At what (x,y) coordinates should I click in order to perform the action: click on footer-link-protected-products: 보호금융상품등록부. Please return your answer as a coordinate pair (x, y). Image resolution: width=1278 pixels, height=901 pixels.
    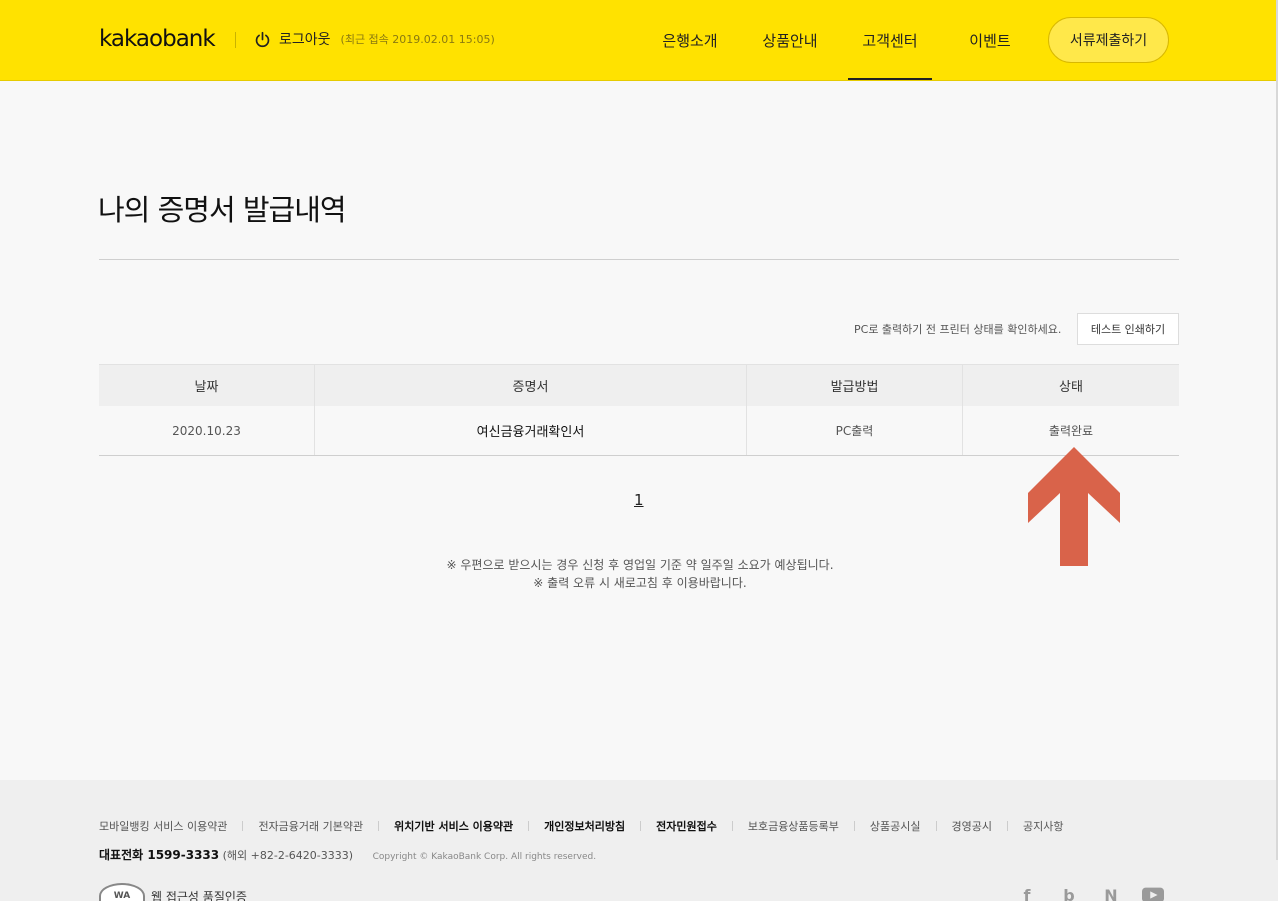
    Looking at the image, I should click on (793, 826).